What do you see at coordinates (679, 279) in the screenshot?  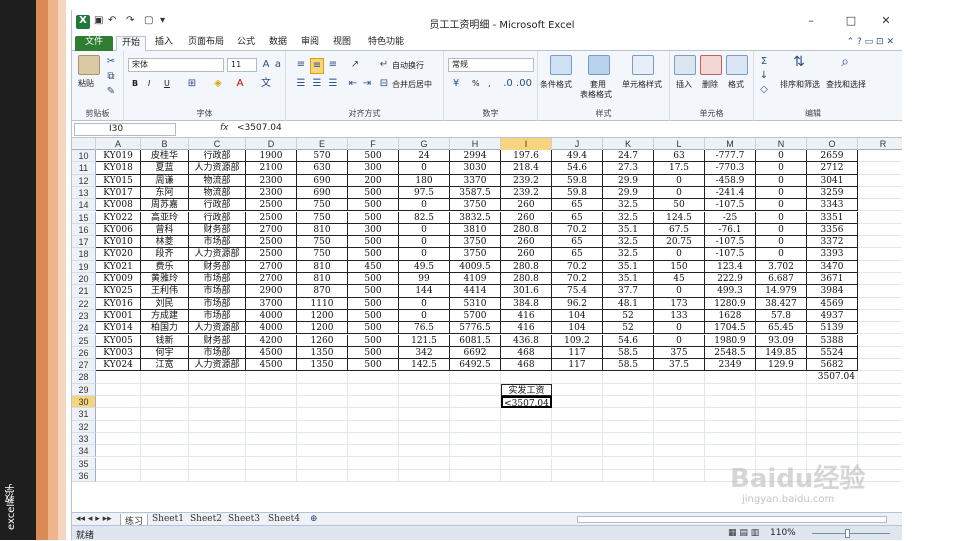 I see `grid-cell: 45` at bounding box center [679, 279].